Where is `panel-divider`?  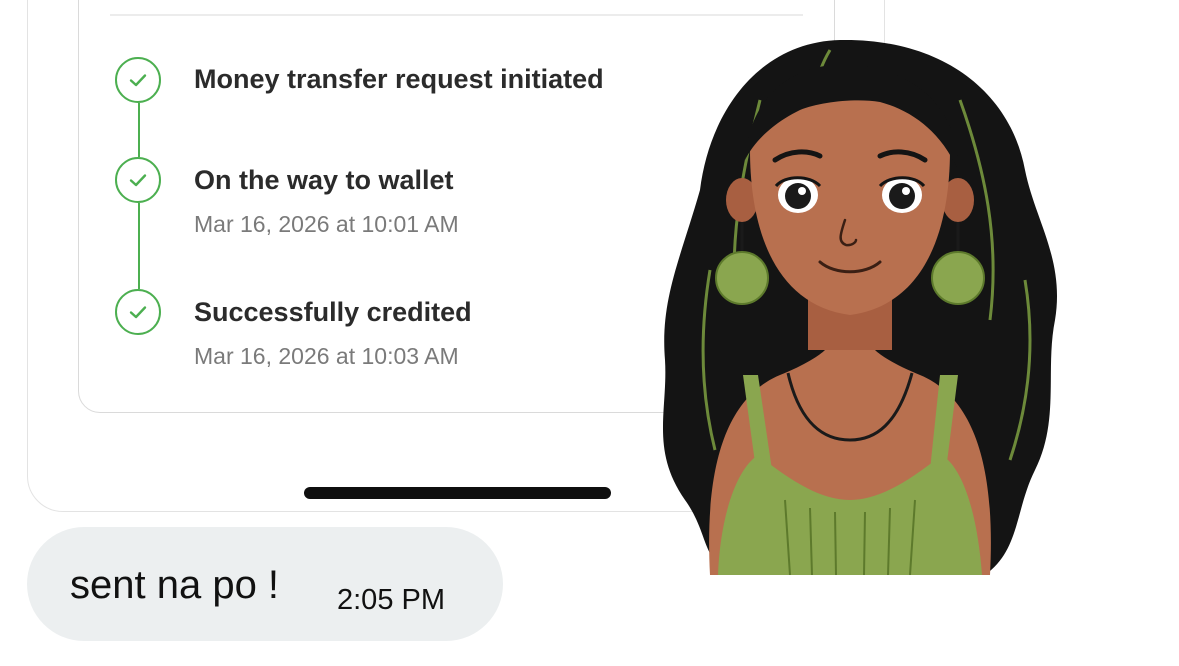 panel-divider is located at coordinates (456, 15).